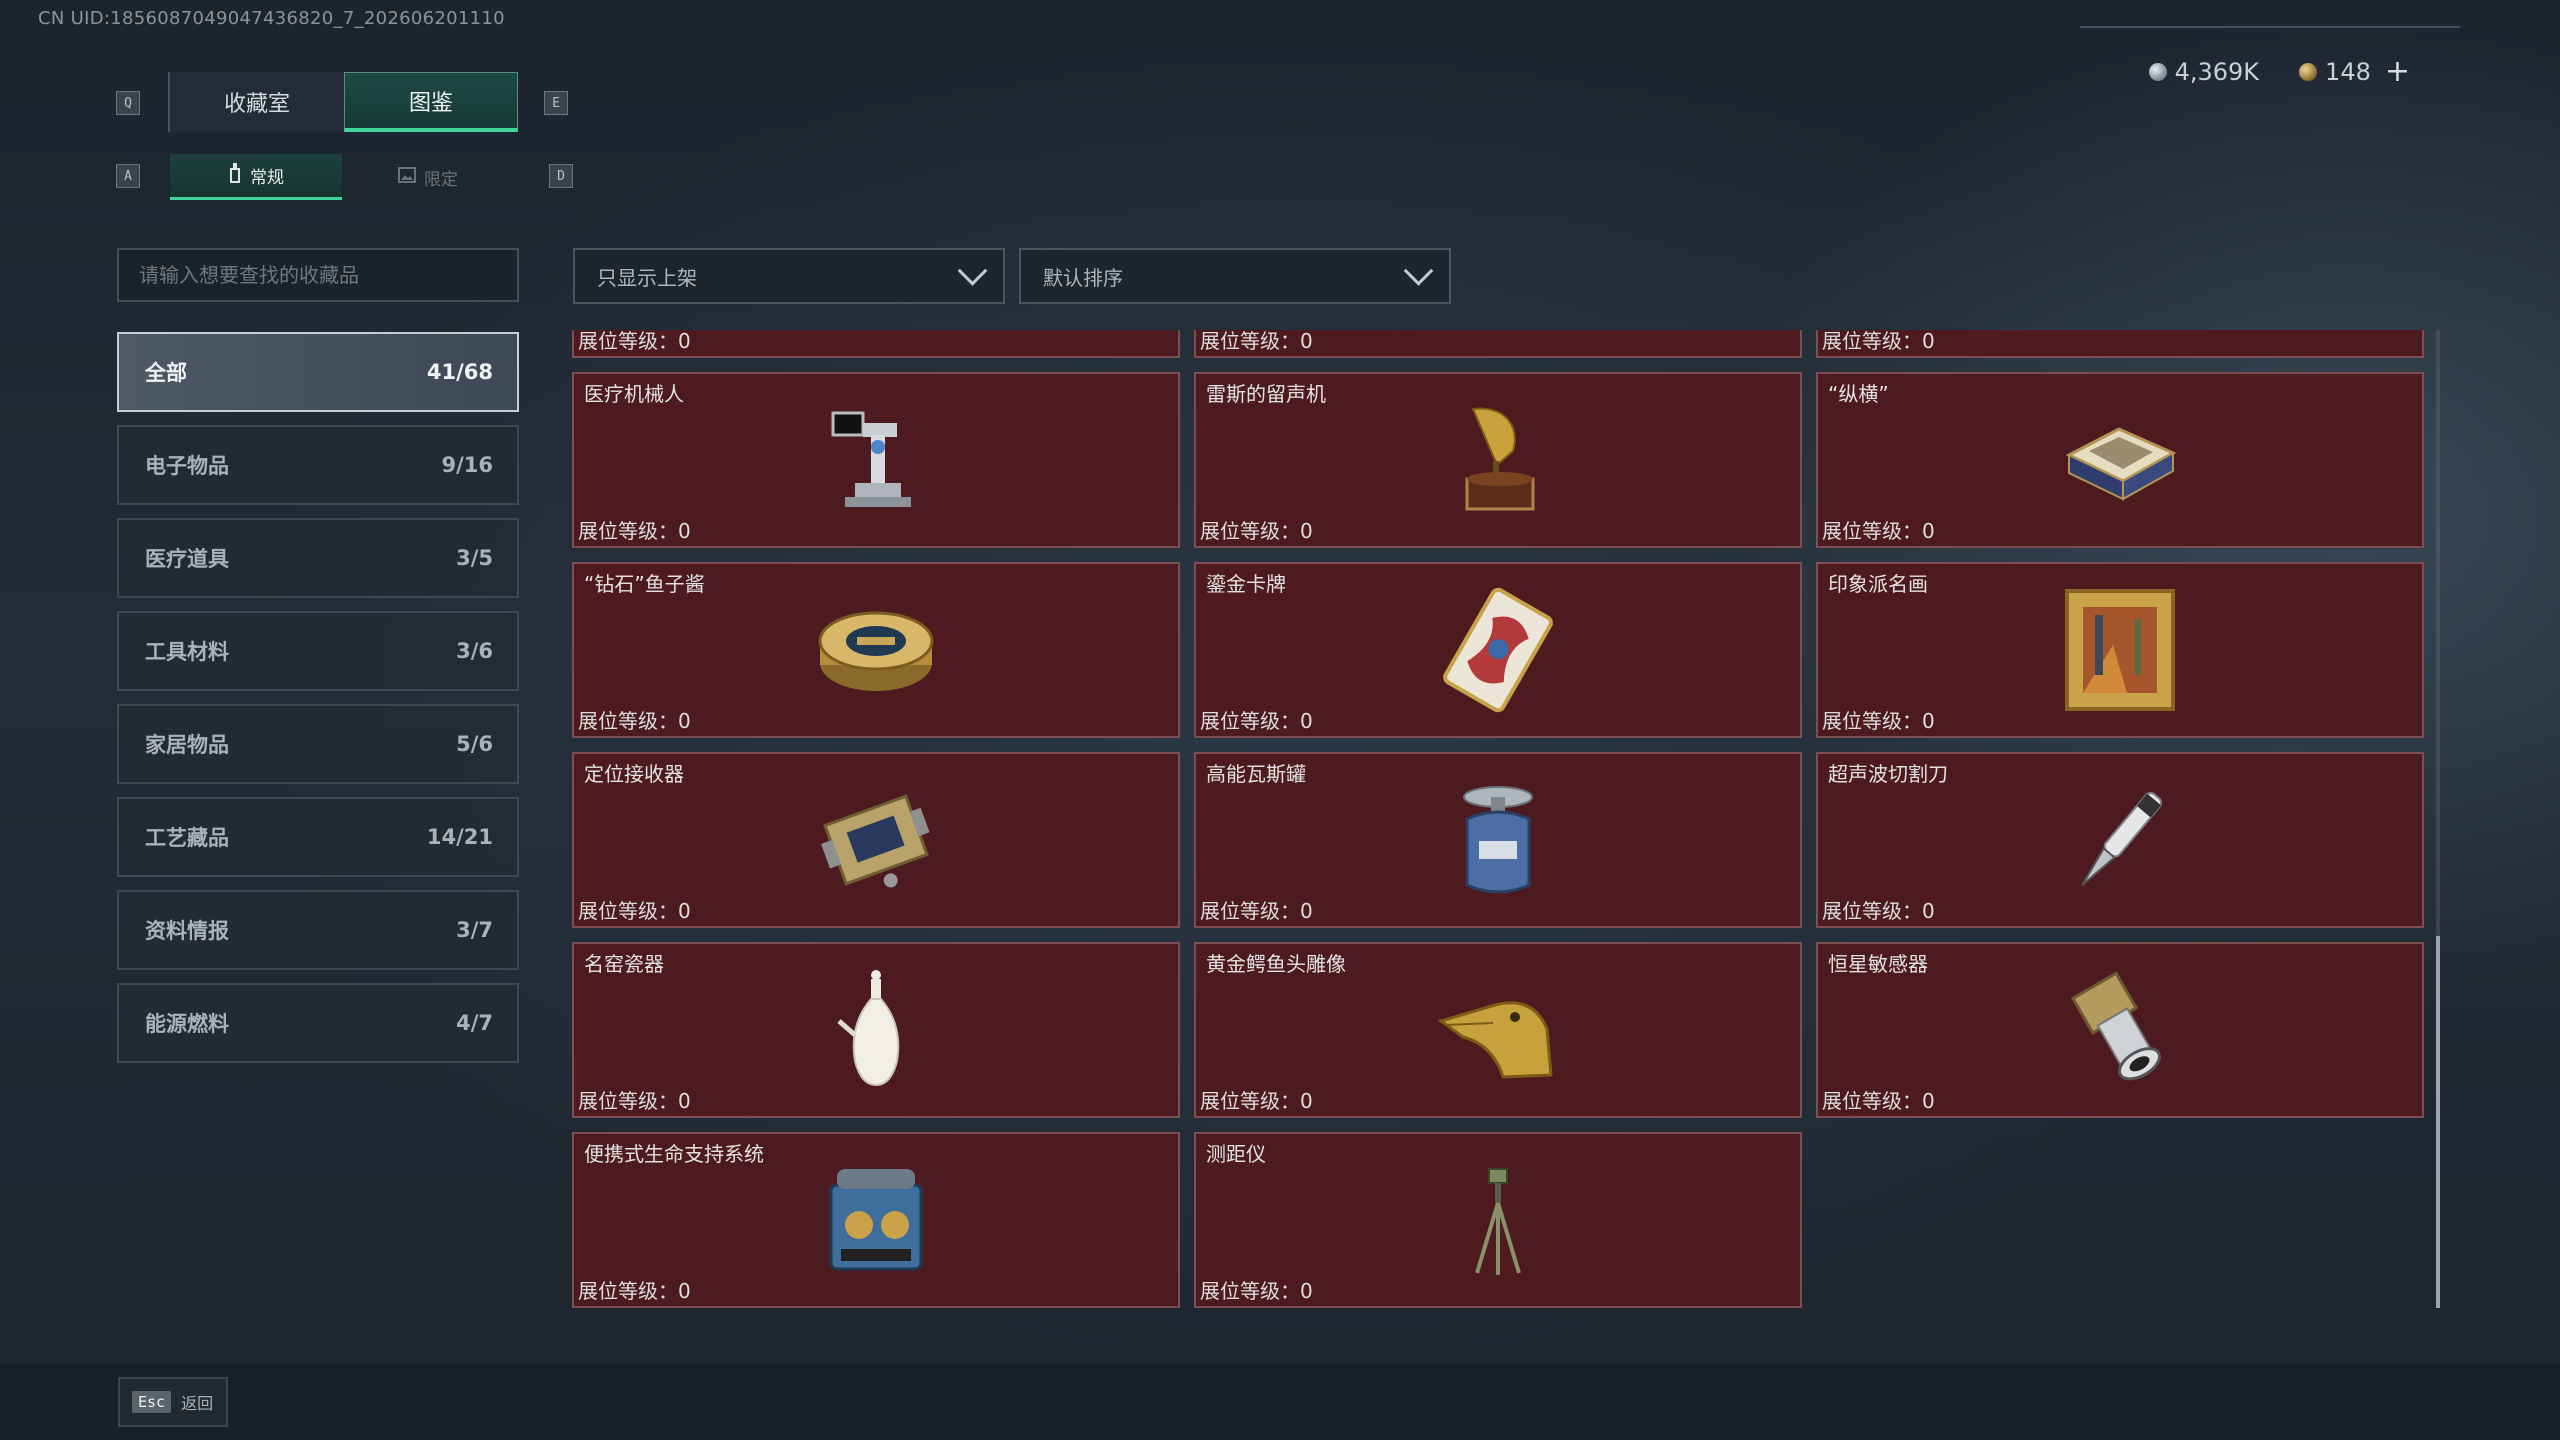 The width and height of the screenshot is (2560, 1440). Describe the element at coordinates (407, 177) in the screenshot. I see `image-icon` at that location.